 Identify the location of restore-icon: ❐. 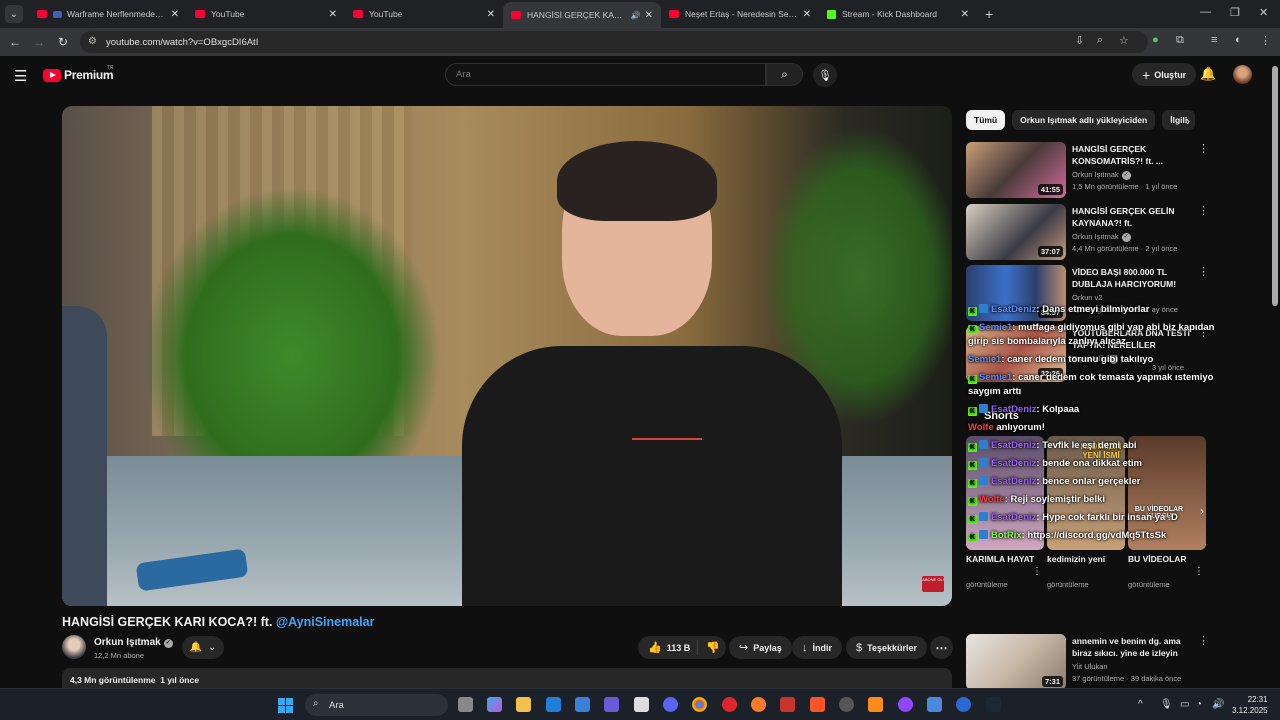
(1235, 12).